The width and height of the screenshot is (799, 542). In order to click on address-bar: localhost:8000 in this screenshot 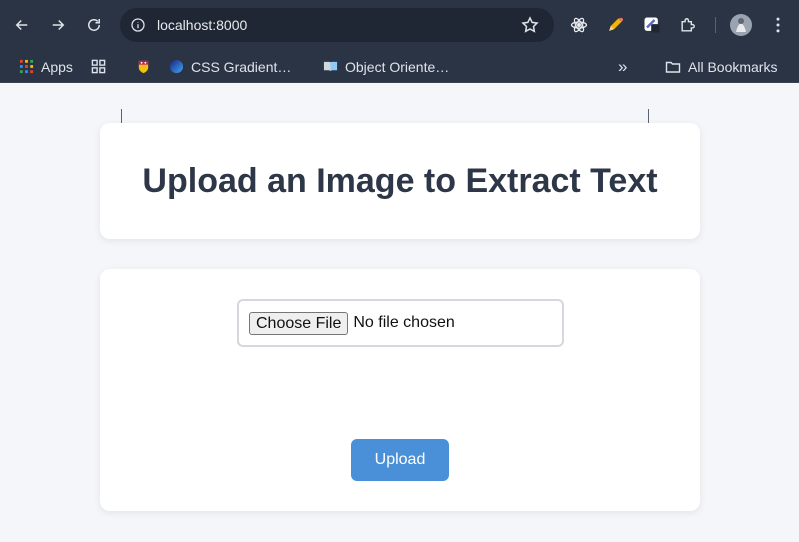, I will do `click(337, 25)`.